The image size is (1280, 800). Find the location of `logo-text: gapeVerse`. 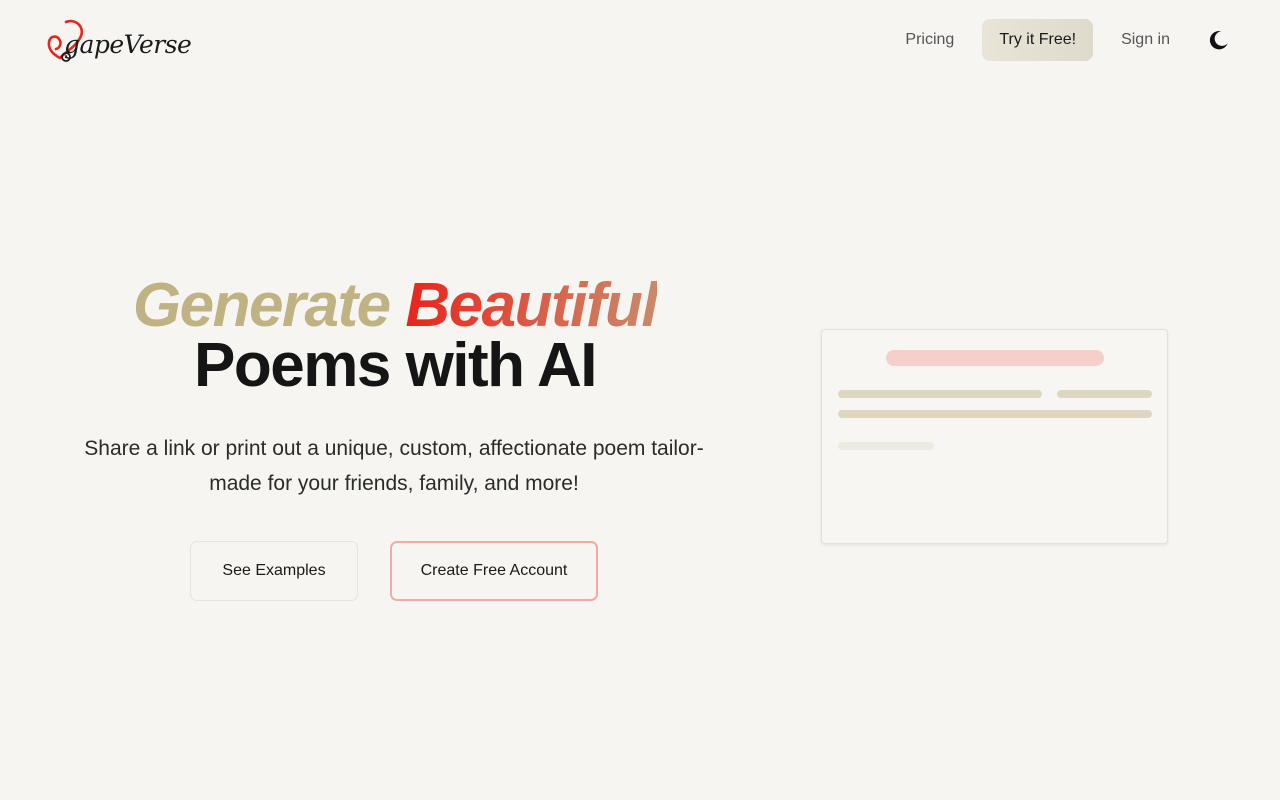

logo-text: gapeVerse is located at coordinates (128, 44).